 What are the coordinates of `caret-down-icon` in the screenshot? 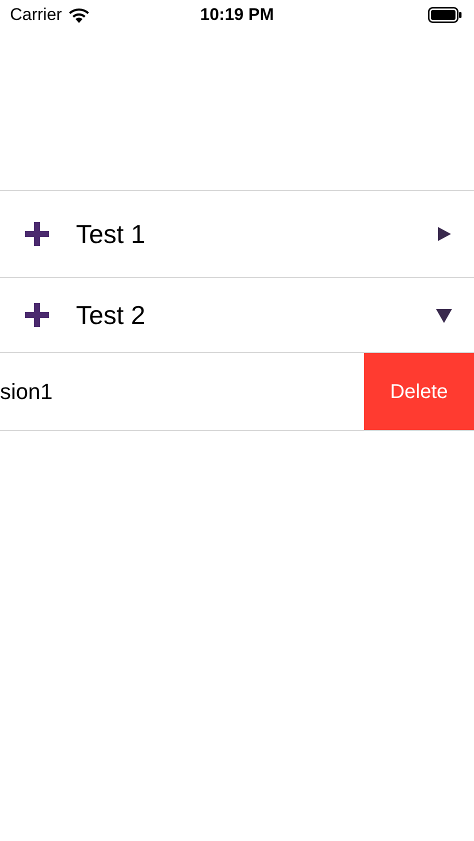 It's located at (444, 315).